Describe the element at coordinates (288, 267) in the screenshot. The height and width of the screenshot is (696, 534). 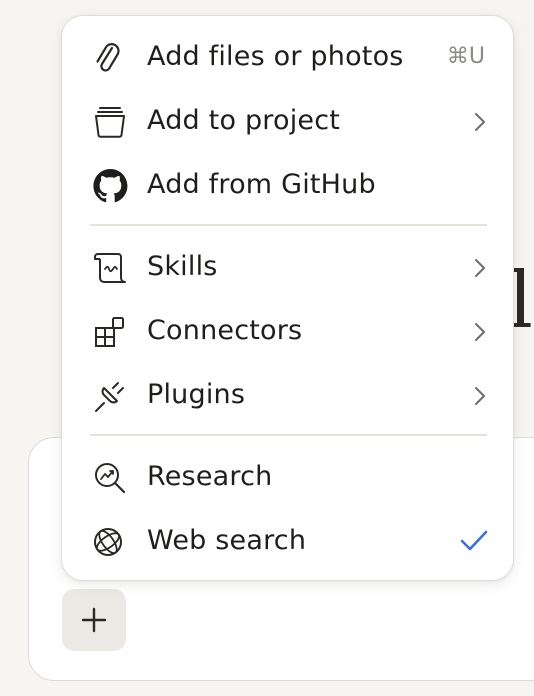
I see `menu-item-skills: Skills` at that location.